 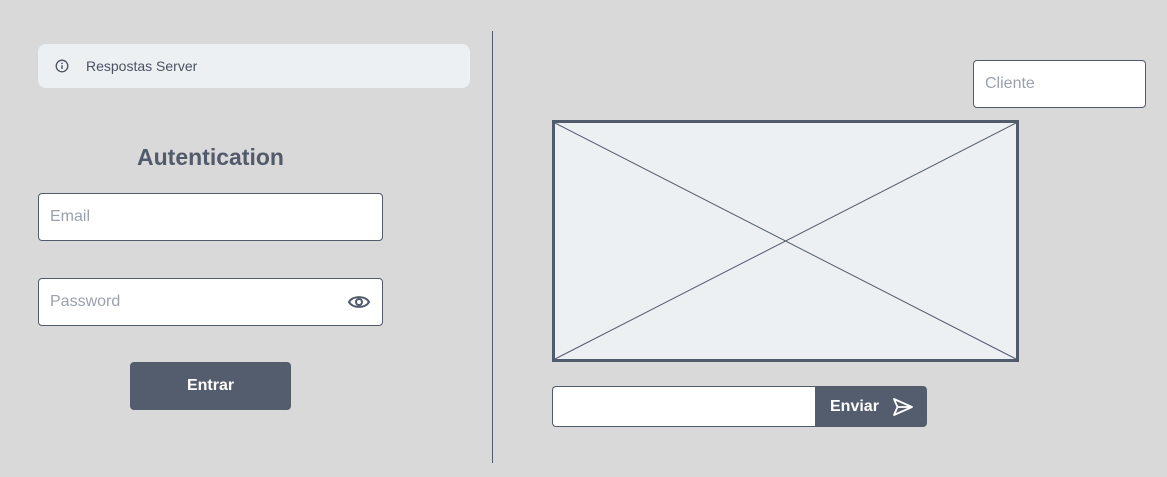 I want to click on eye-icon, so click(x=359, y=302).